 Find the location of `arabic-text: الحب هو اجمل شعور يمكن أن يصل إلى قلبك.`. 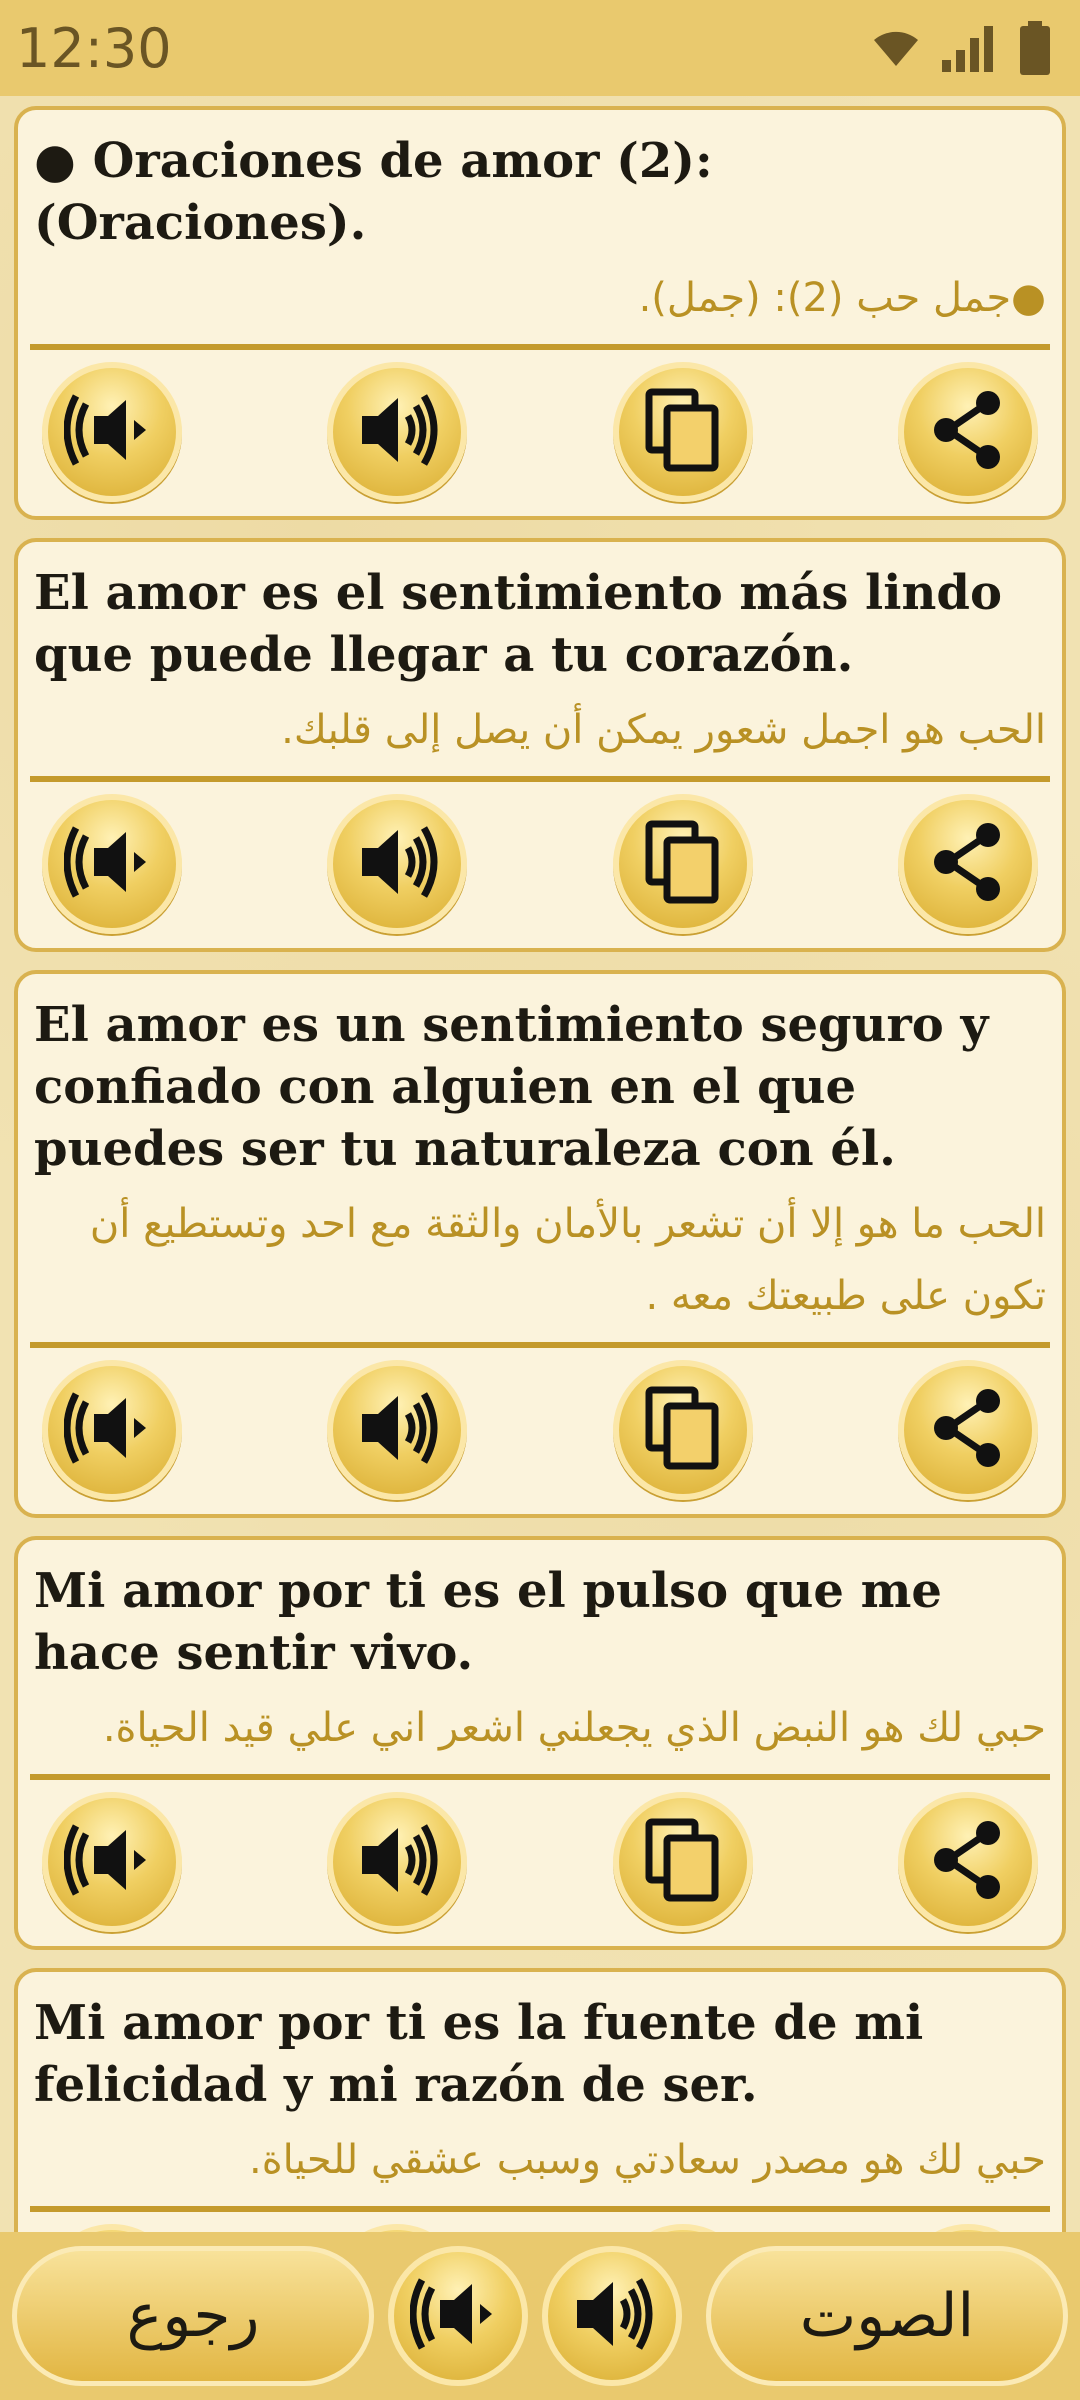

arabic-text: الحب هو اجمل شعور يمكن أن يصل إلى قلبك. is located at coordinates (663, 730).